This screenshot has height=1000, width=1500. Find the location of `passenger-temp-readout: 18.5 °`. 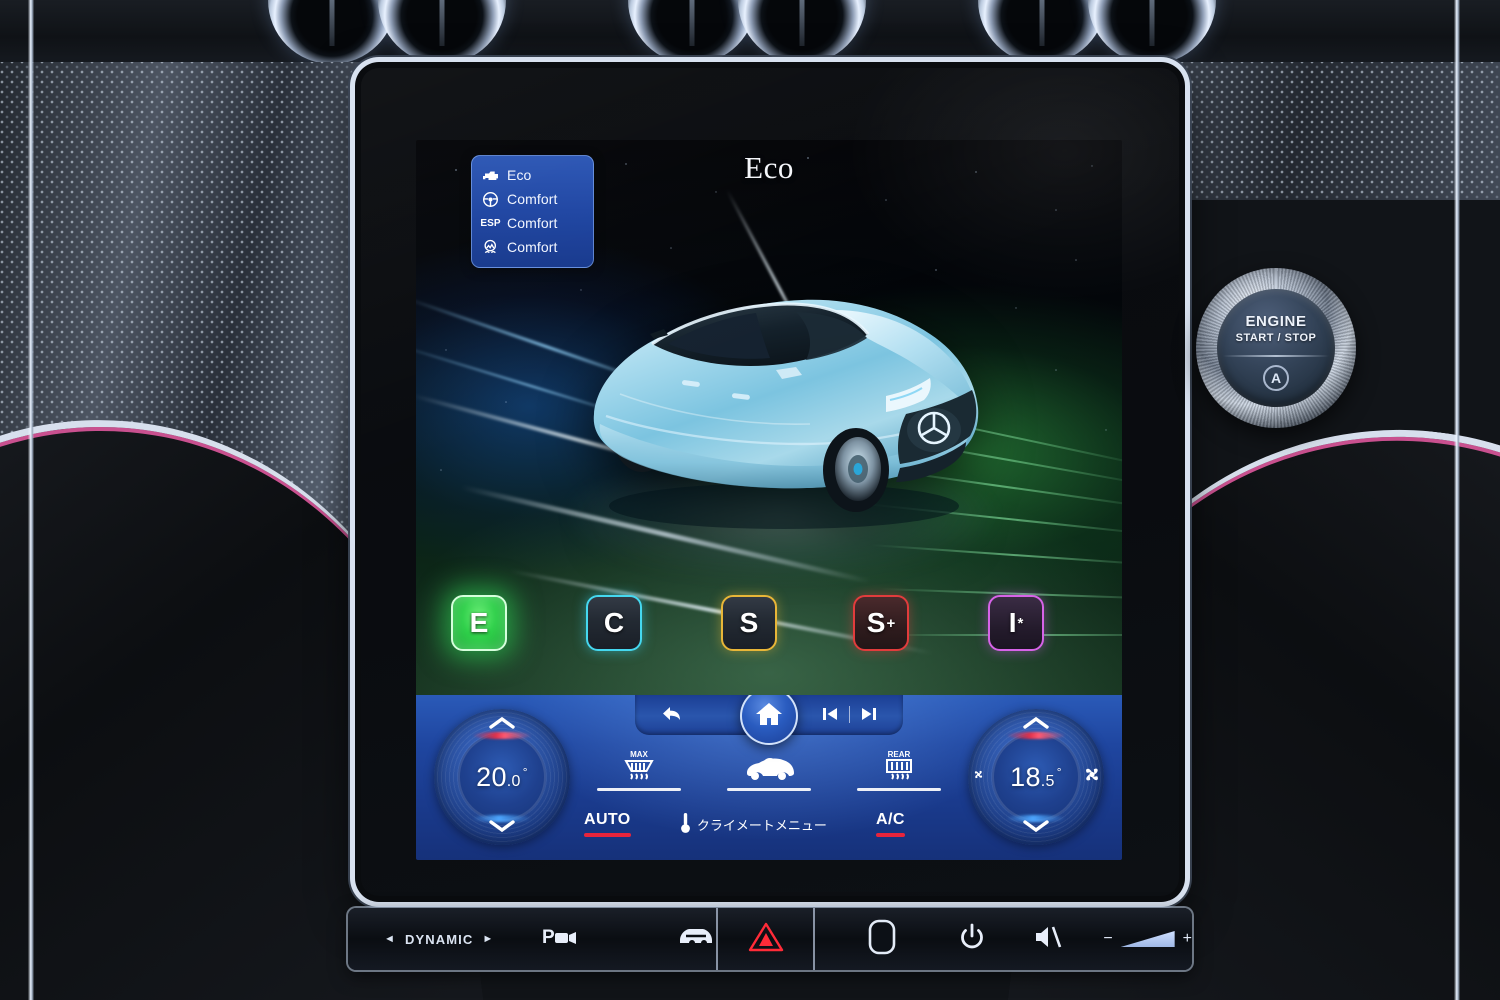

passenger-temp-readout: 18.5 ° is located at coordinates (1036, 777).